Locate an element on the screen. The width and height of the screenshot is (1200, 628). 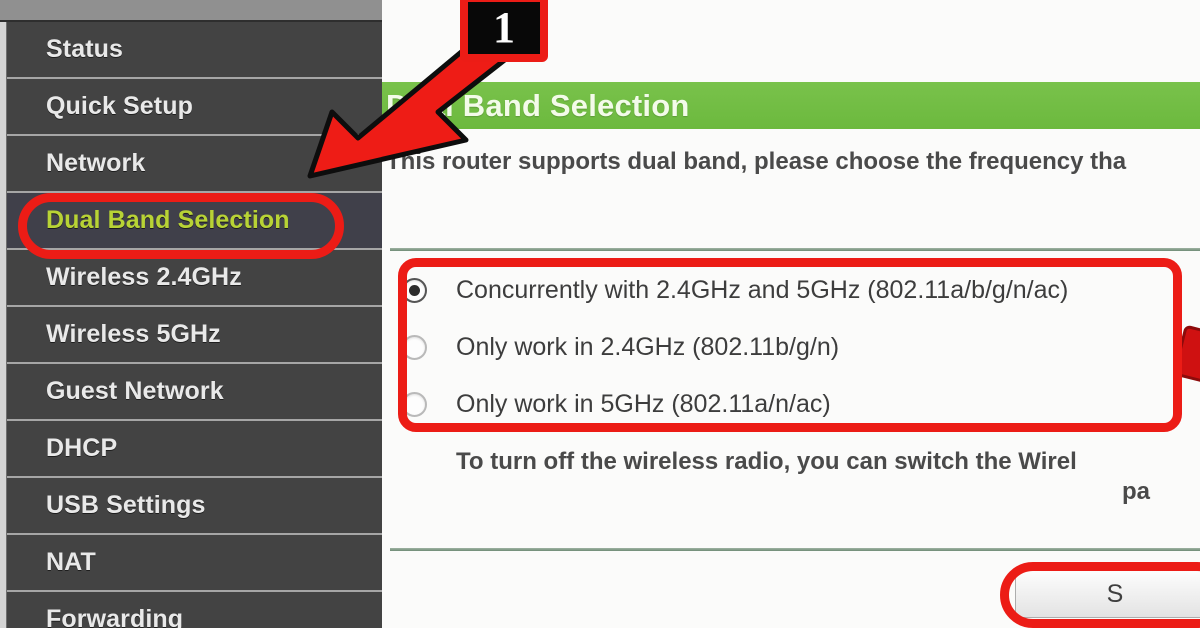
sidebar-item-label: Status is located at coordinates (85, 49).